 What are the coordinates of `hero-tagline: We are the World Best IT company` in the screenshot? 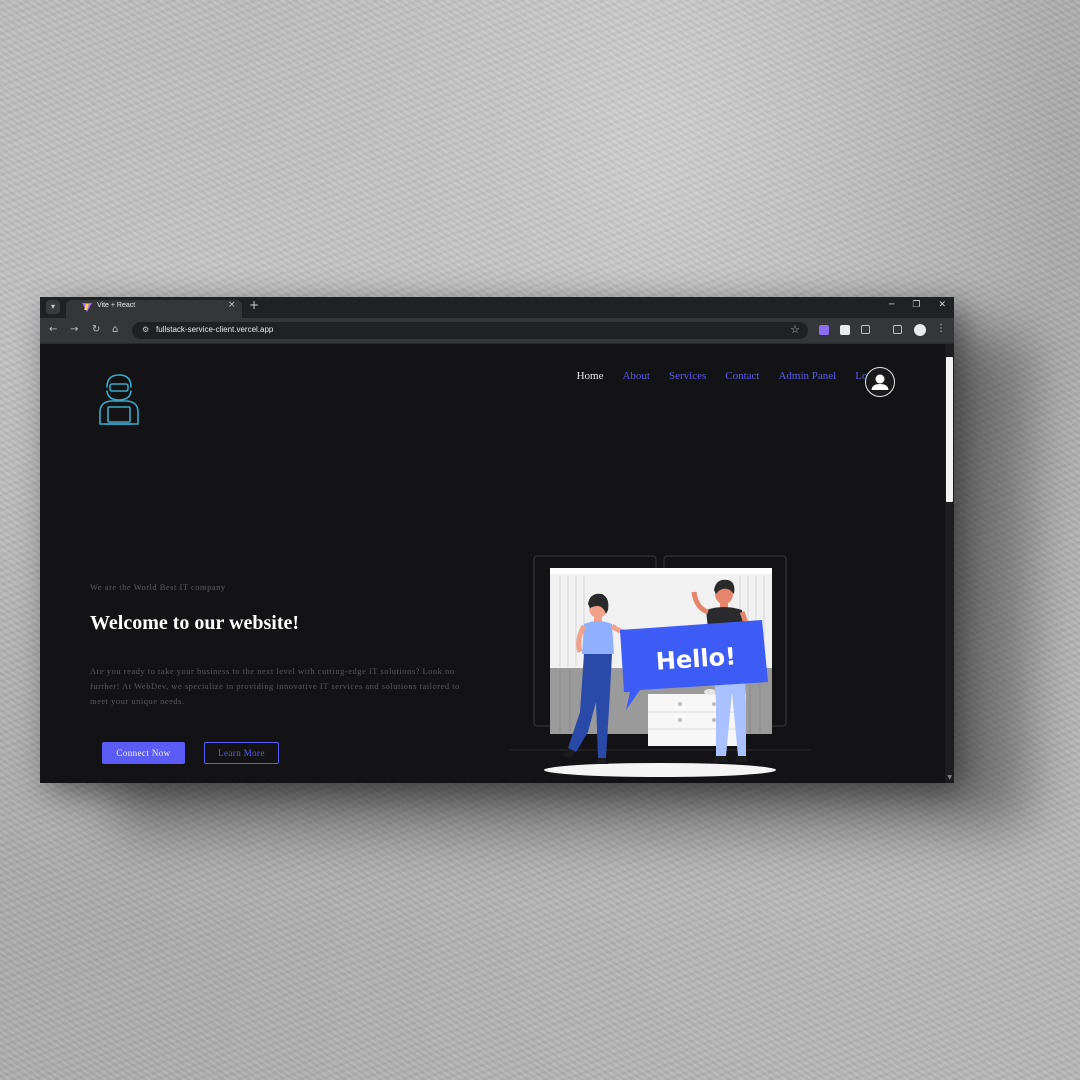 It's located at (158, 587).